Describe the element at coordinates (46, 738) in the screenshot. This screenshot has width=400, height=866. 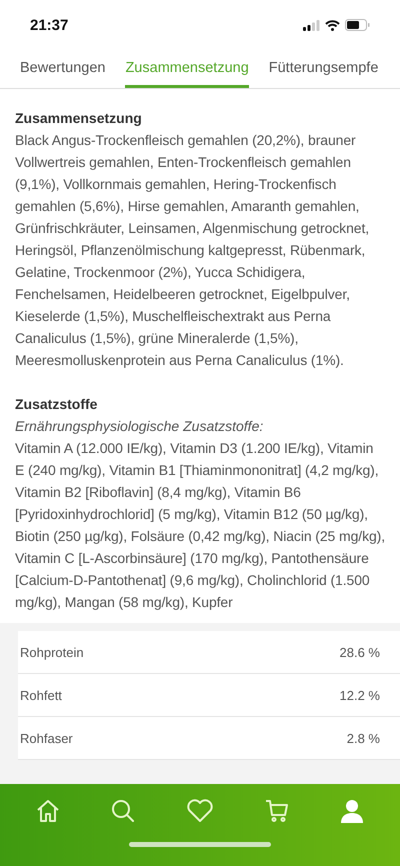
I see `table-cell: Rohfaser` at that location.